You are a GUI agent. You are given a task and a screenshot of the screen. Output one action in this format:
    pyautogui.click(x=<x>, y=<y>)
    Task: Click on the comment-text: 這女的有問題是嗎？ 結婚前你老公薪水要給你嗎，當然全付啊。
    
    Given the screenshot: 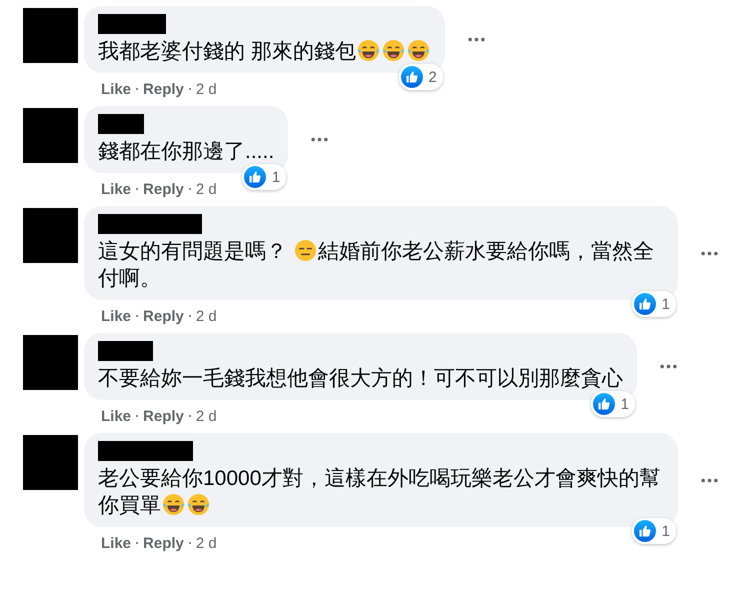 What is the action you would take?
    pyautogui.click(x=376, y=265)
    